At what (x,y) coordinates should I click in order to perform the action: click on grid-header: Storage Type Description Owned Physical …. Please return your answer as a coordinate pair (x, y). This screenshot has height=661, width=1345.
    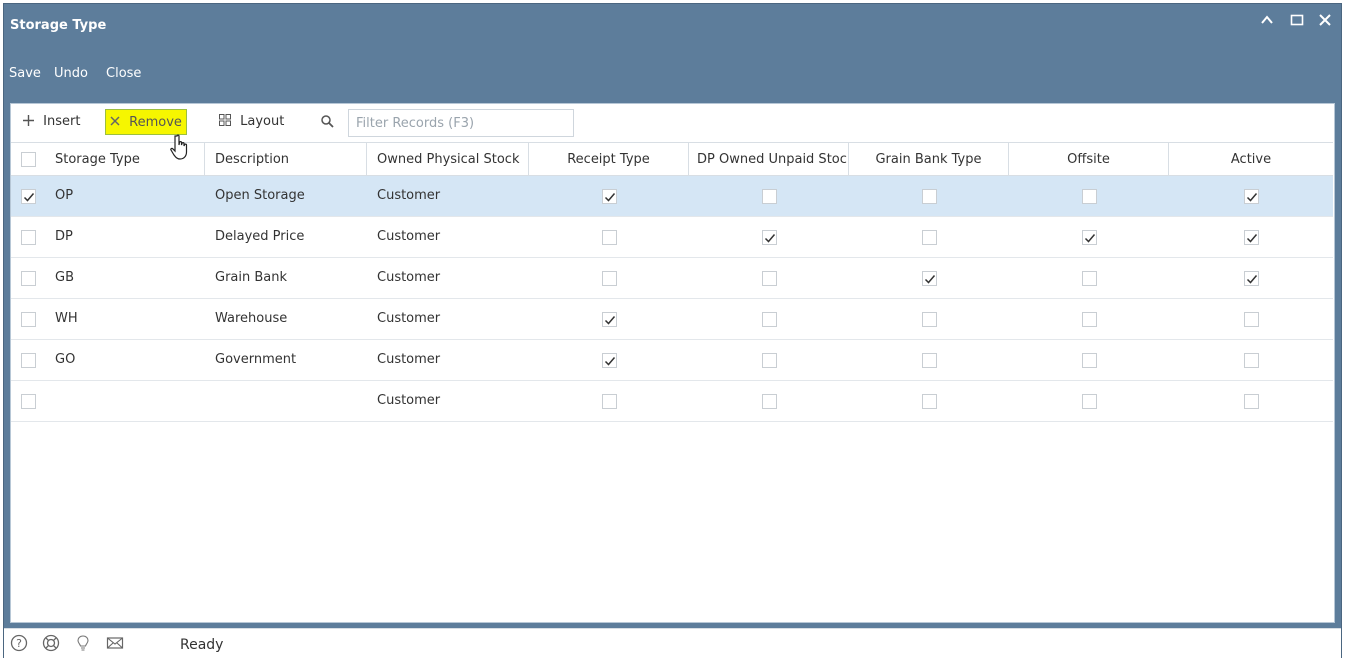
    Looking at the image, I should click on (672, 159).